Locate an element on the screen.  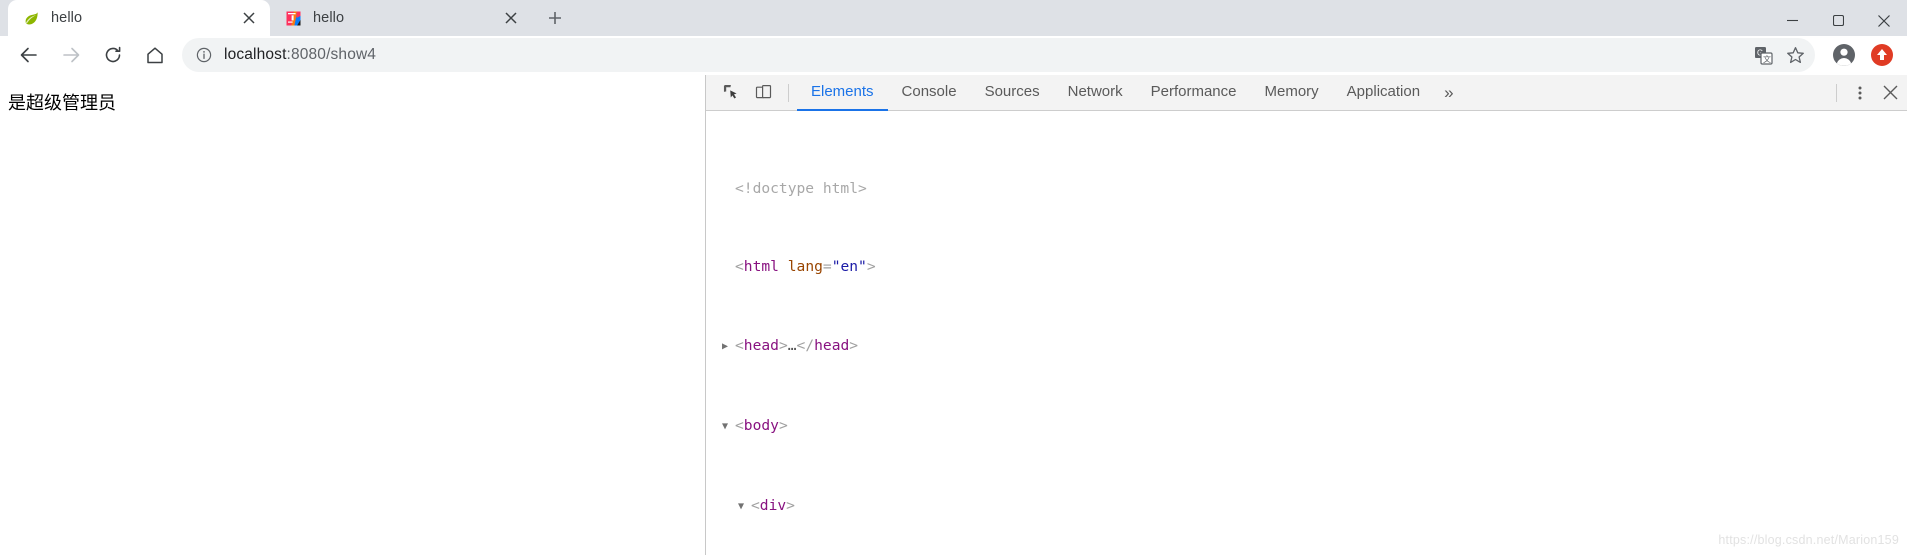
device-toolbar-toggle-icon is located at coordinates (763, 93).